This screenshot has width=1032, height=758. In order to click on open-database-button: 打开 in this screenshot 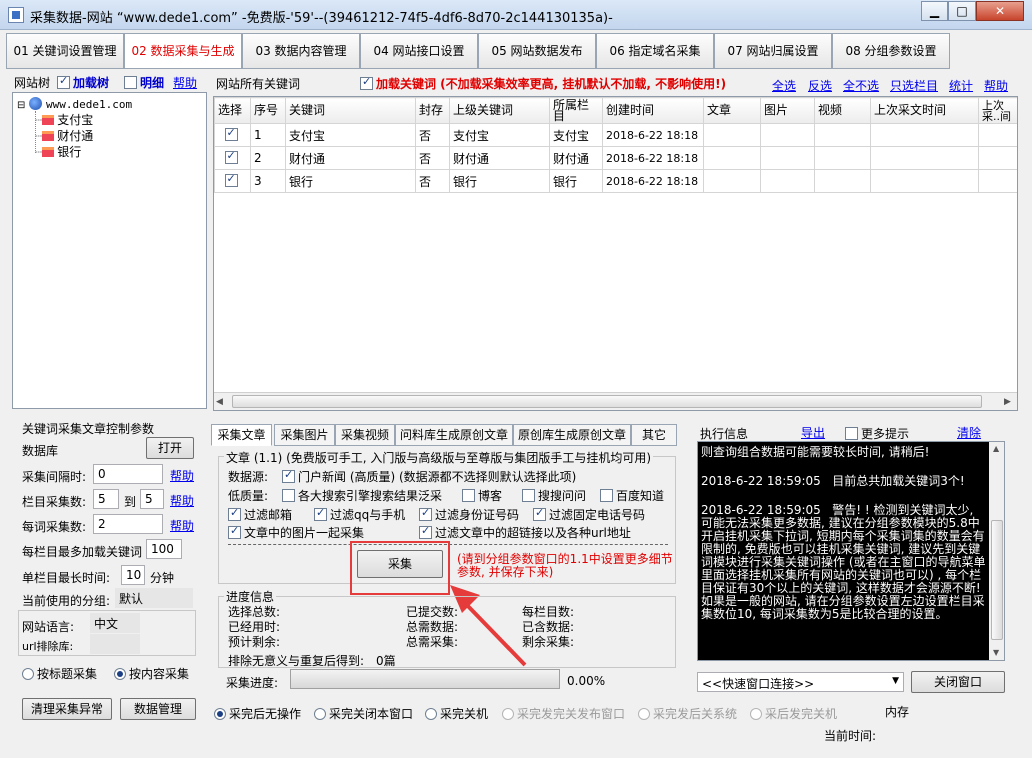, I will do `click(170, 448)`.